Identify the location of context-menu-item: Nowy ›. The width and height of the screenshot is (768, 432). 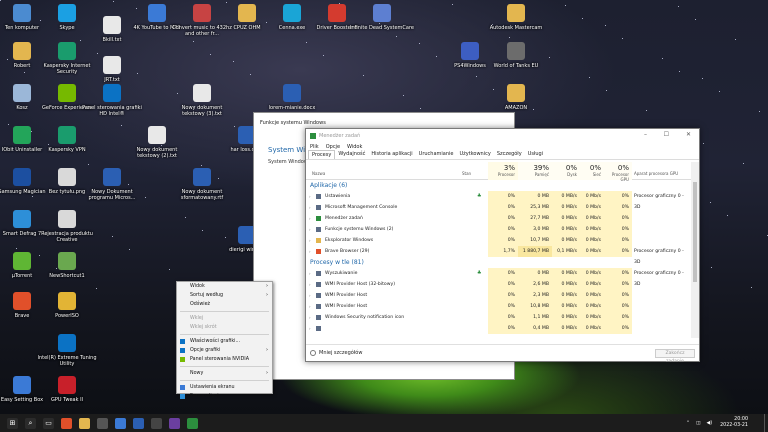
(224, 373).